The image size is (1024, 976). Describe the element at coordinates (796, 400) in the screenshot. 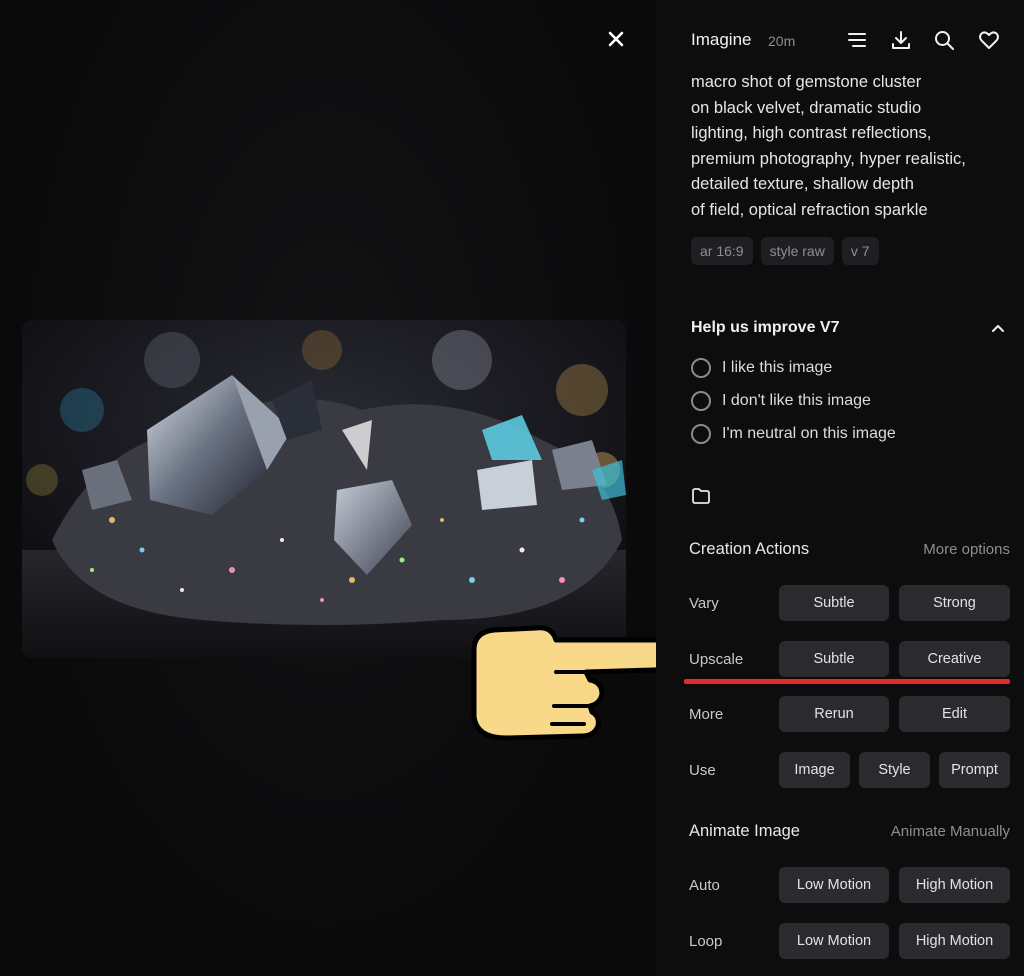

I see `feedback-option-label: I don't like this image` at that location.